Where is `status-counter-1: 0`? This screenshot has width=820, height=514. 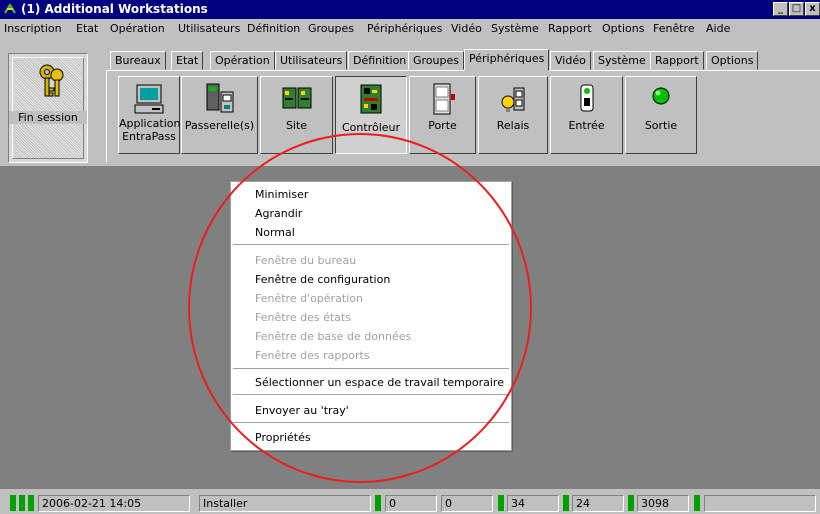 status-counter-1: 0 is located at coordinates (411, 503).